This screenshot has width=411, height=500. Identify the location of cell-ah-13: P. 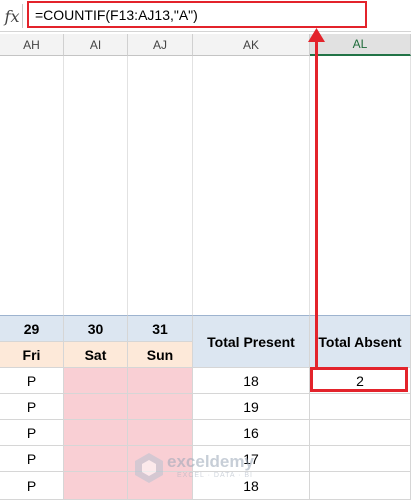
(32, 381).